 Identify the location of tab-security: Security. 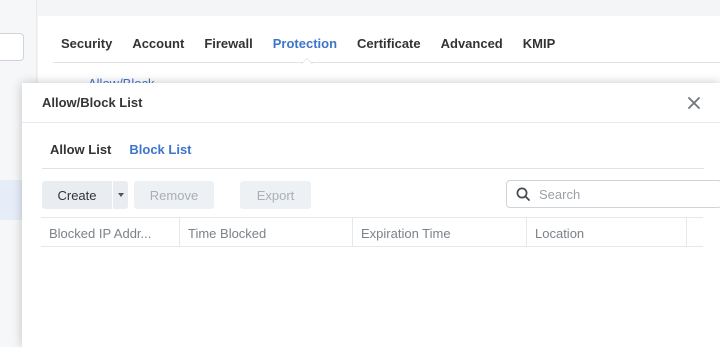
(88, 45).